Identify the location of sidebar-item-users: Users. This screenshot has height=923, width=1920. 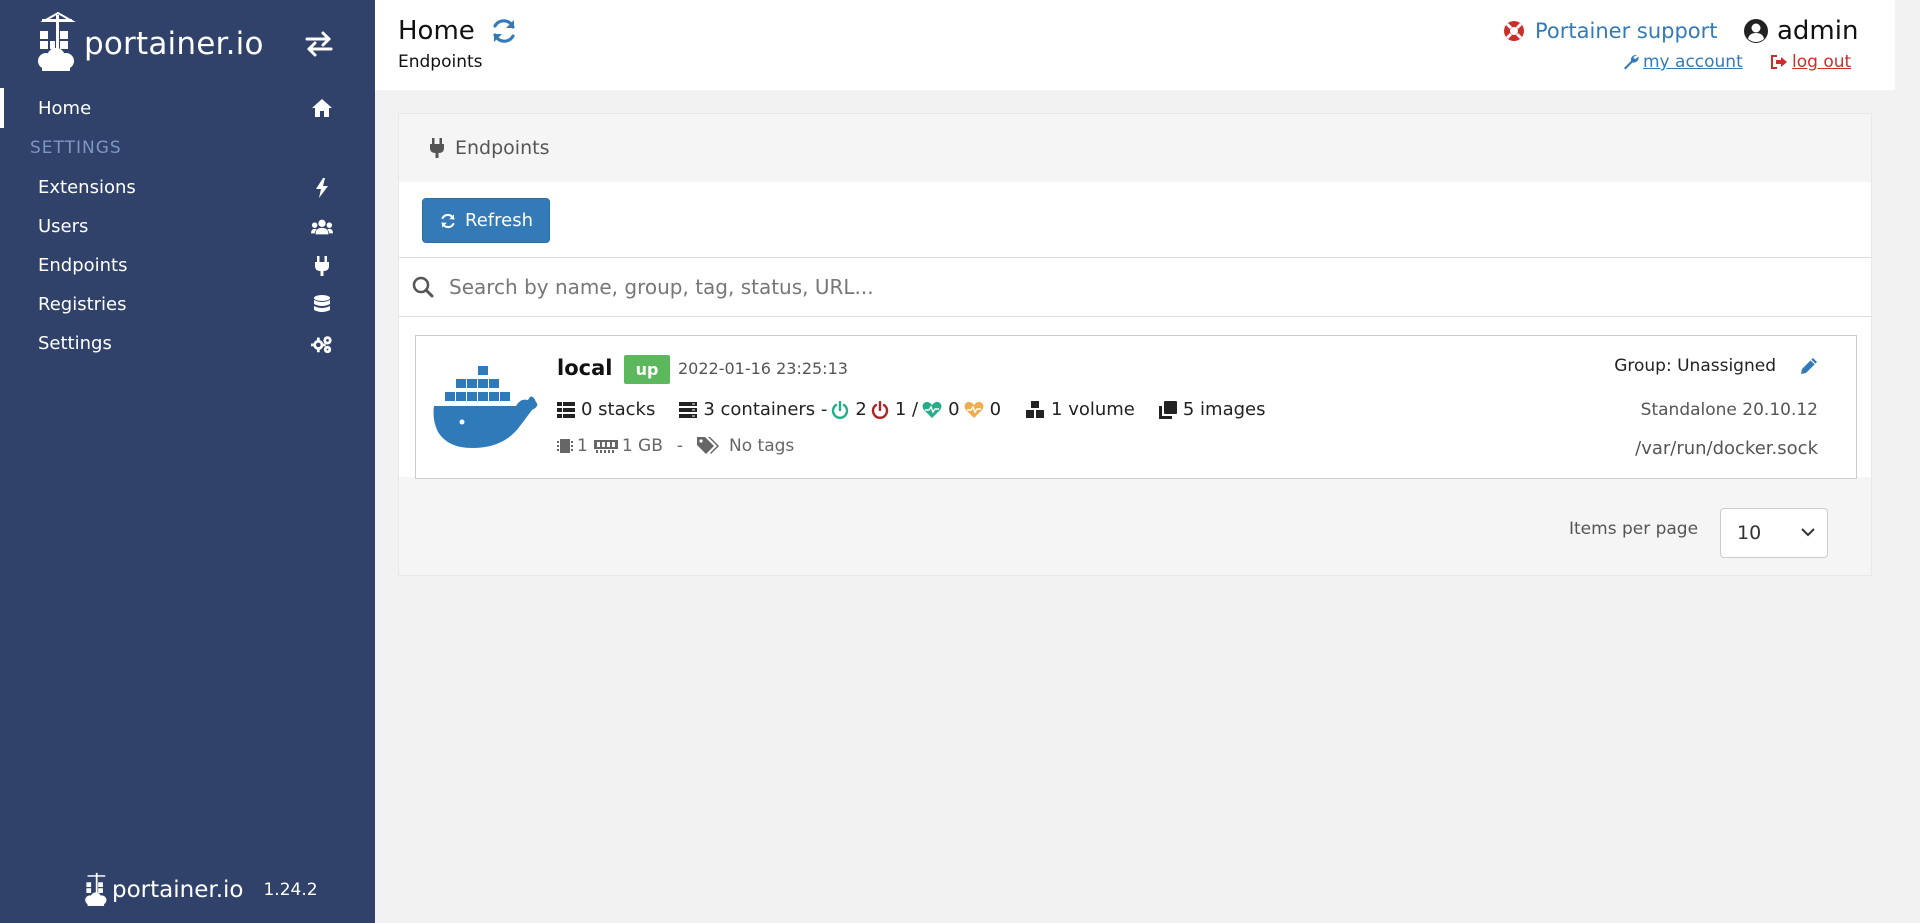
(187, 226).